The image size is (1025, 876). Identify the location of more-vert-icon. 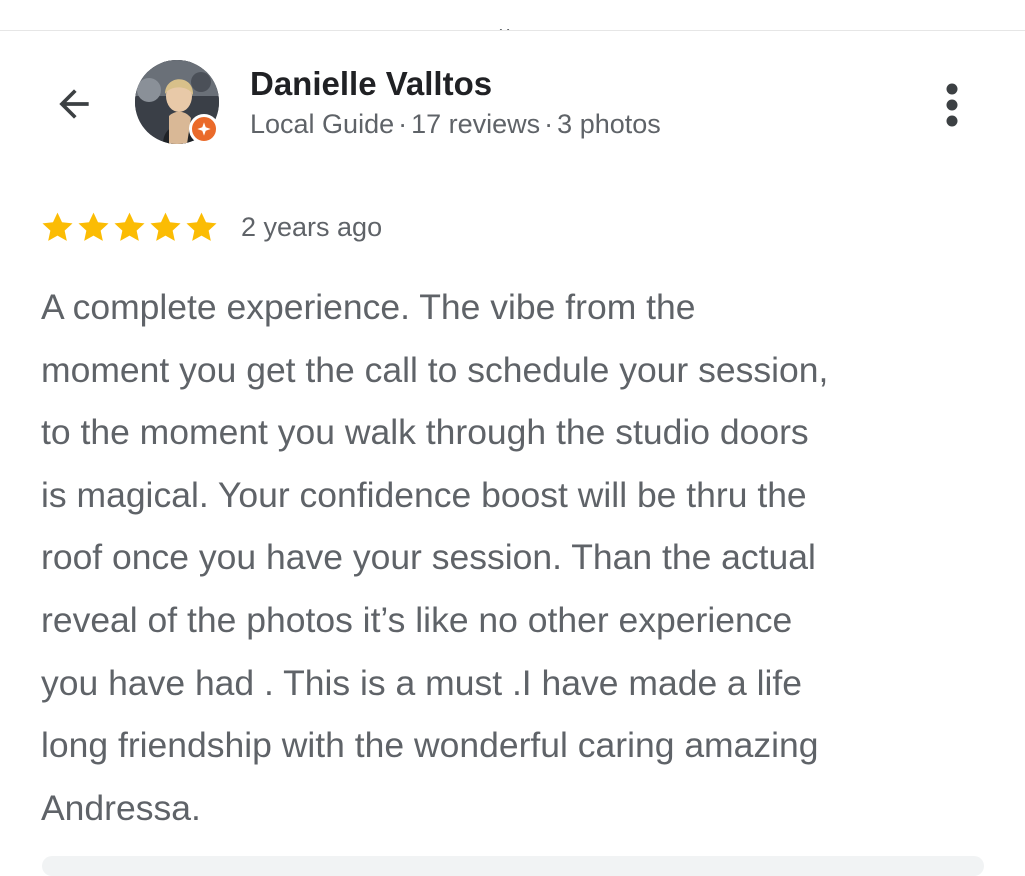
(952, 105).